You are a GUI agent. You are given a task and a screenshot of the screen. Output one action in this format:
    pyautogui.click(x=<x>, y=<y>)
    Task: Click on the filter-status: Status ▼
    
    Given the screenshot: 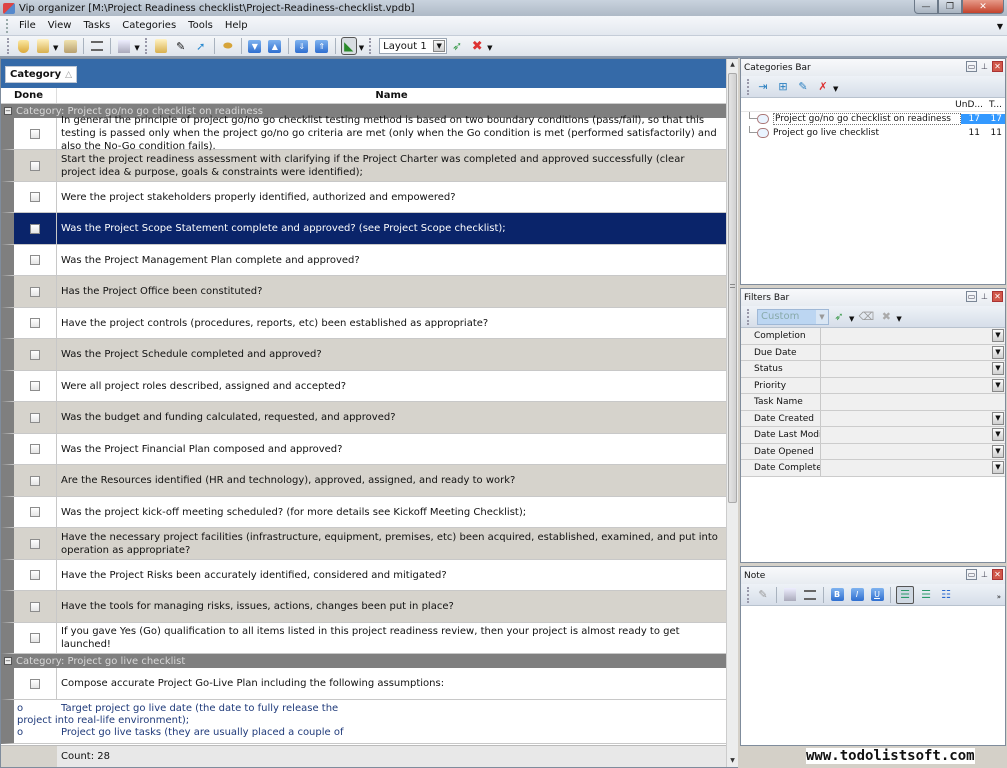 What is the action you would take?
    pyautogui.click(x=873, y=369)
    